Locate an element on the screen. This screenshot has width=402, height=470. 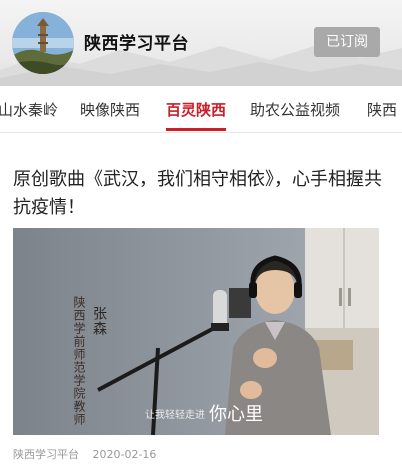
video-subtitle-large: 你心里 is located at coordinates (236, 414).